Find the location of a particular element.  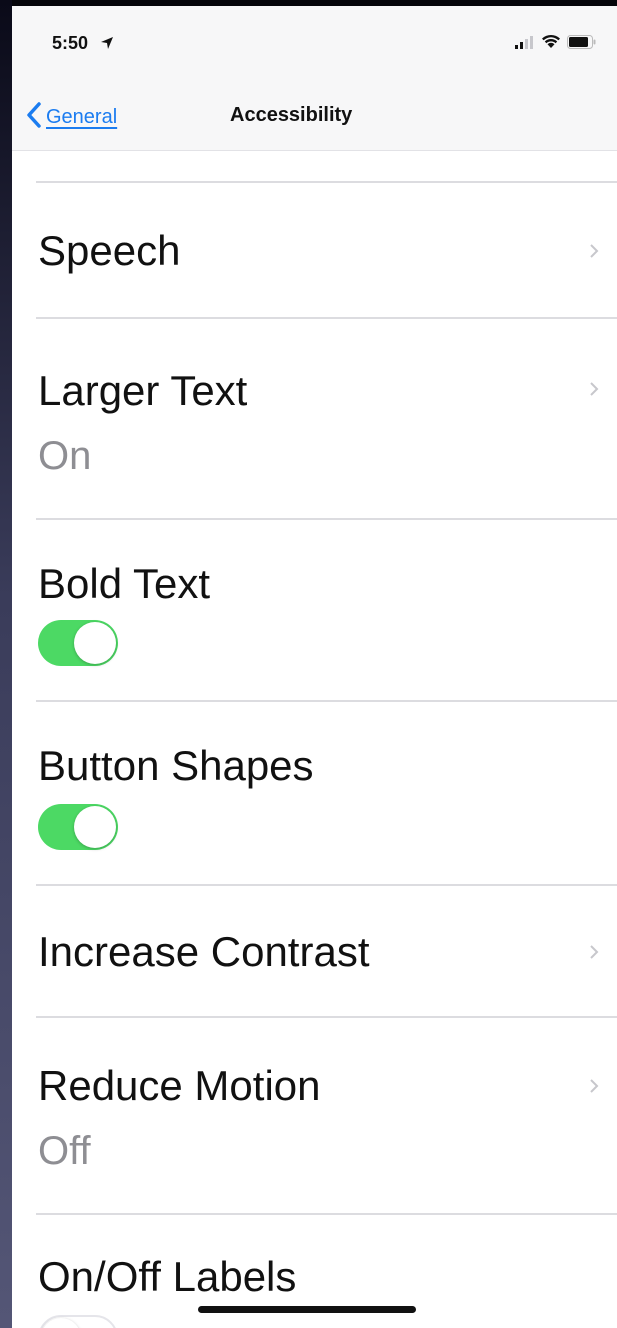

status-bar: 5:50 is located at coordinates (314, 46).